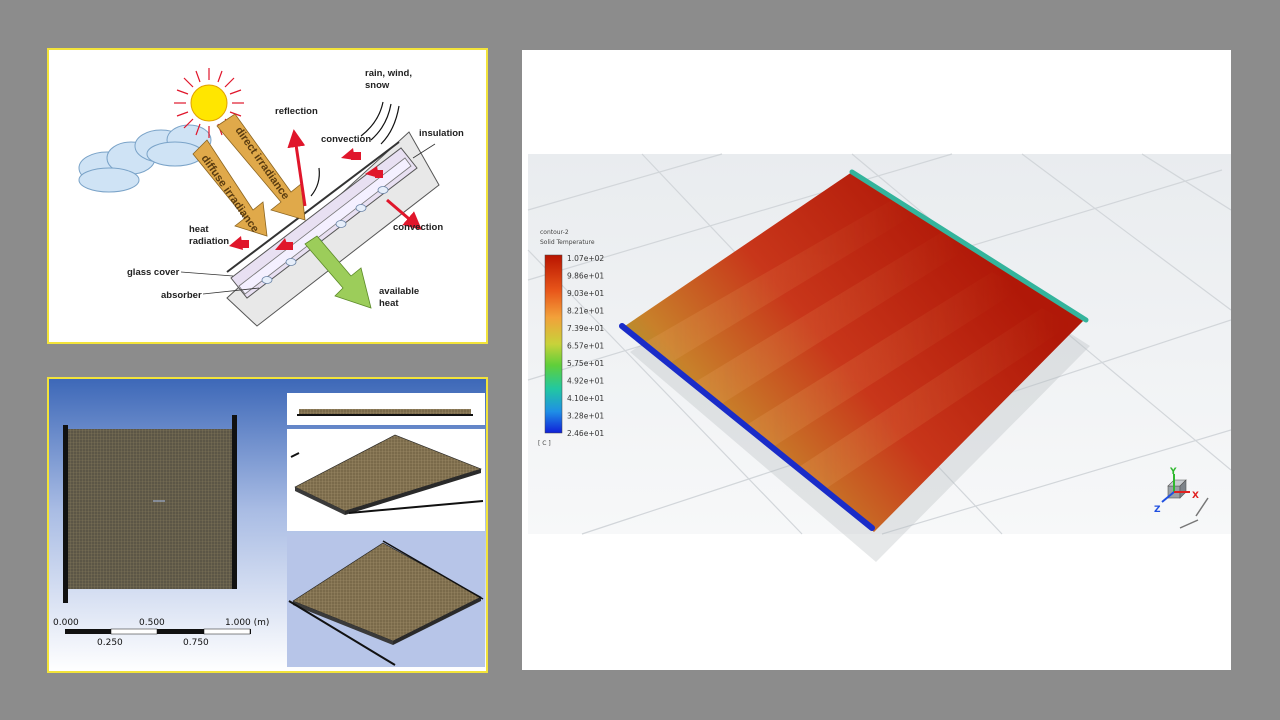  I want to click on convection-right-label: convection, so click(418, 227).